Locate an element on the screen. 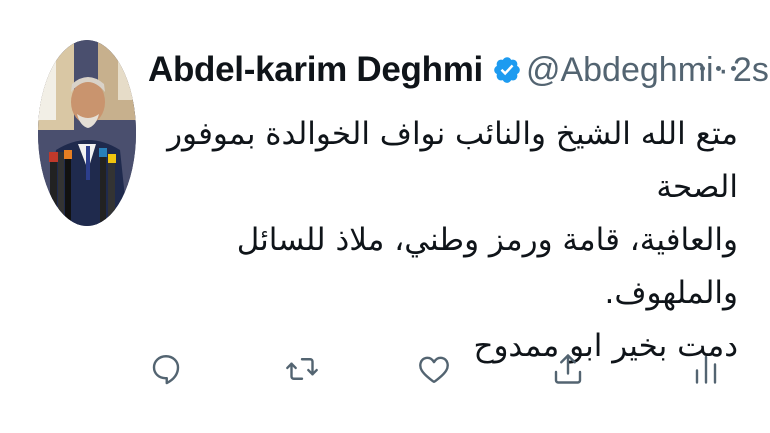 Image resolution: width=770 pixels, height=433 pixels. verified-badge-icon is located at coordinates (507, 70).